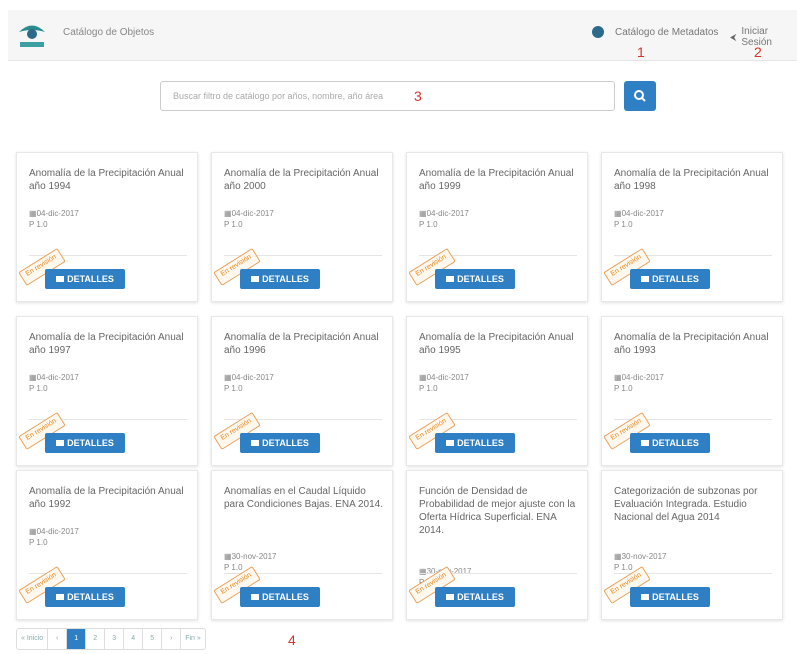 This screenshot has height=654, width=797. I want to click on pagination: « Inicio ‹ 1 2 3 4 5 › Fin », so click(111, 639).